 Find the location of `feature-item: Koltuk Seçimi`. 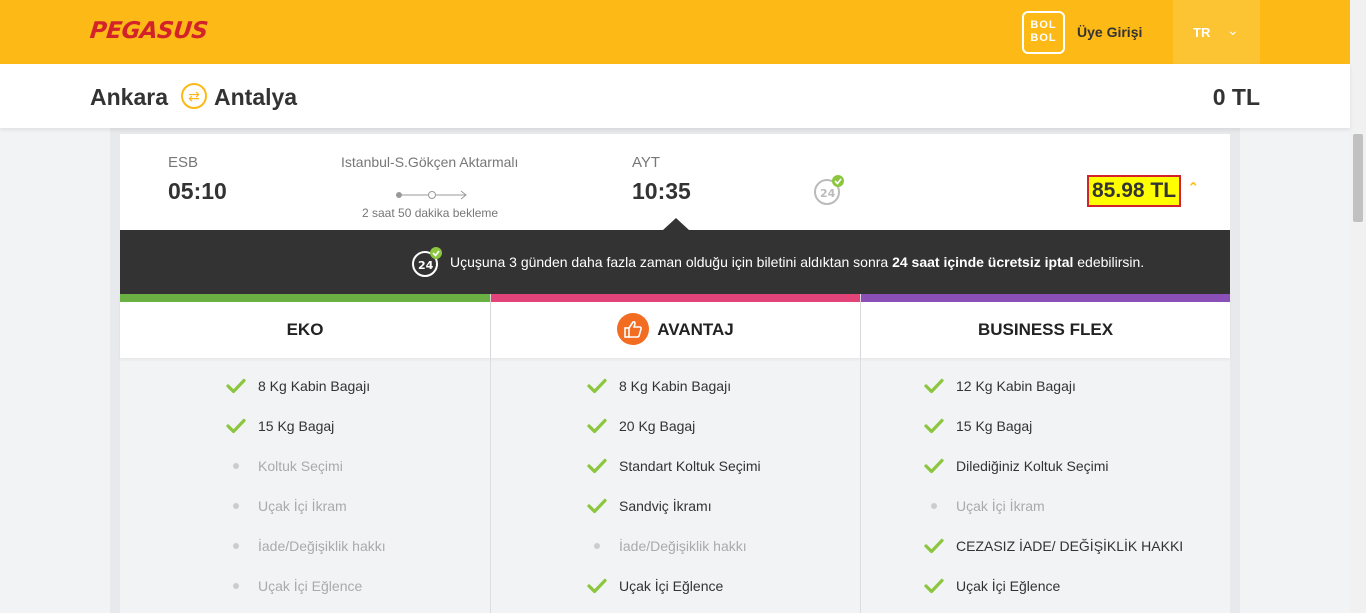

feature-item: Koltuk Seçimi is located at coordinates (283, 466).